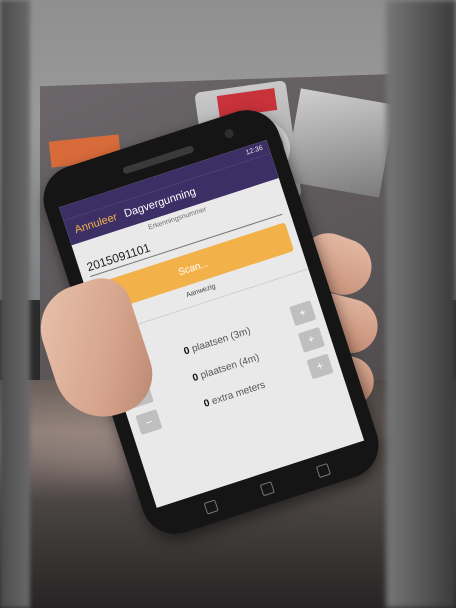 The height and width of the screenshot is (608, 456). What do you see at coordinates (229, 133) in the screenshot?
I see `phone-camera` at bounding box center [229, 133].